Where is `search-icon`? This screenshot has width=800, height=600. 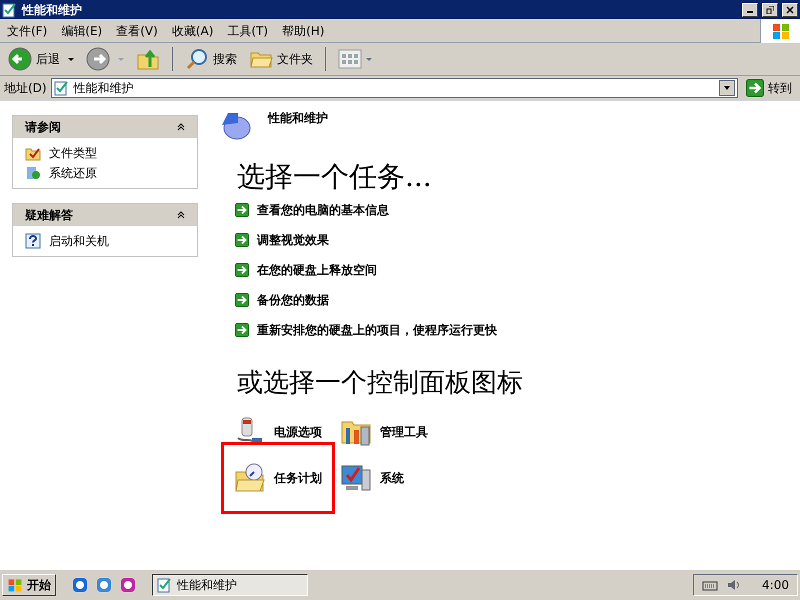 search-icon is located at coordinates (197, 59).